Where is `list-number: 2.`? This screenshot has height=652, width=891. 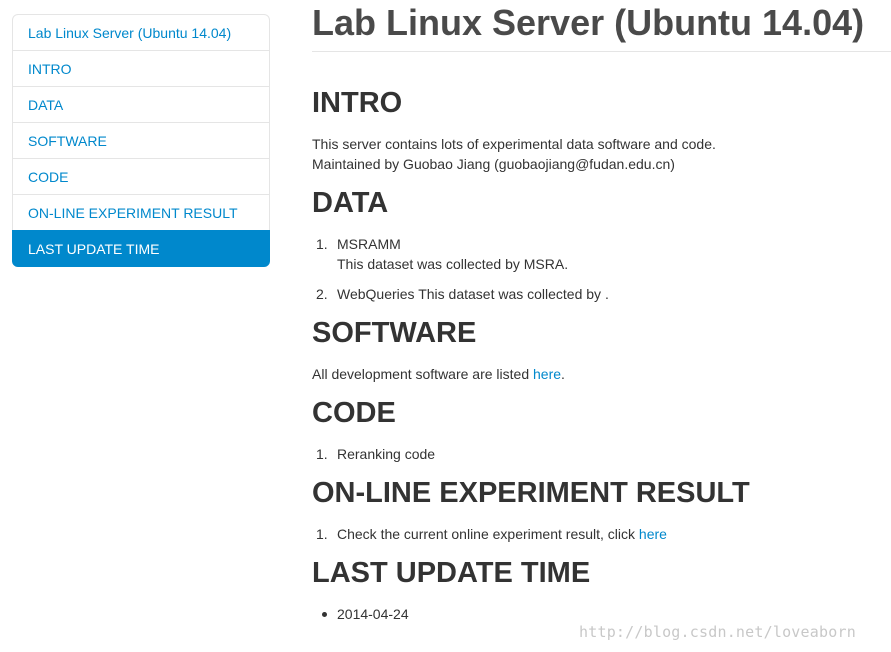
list-number: 2. is located at coordinates (322, 294).